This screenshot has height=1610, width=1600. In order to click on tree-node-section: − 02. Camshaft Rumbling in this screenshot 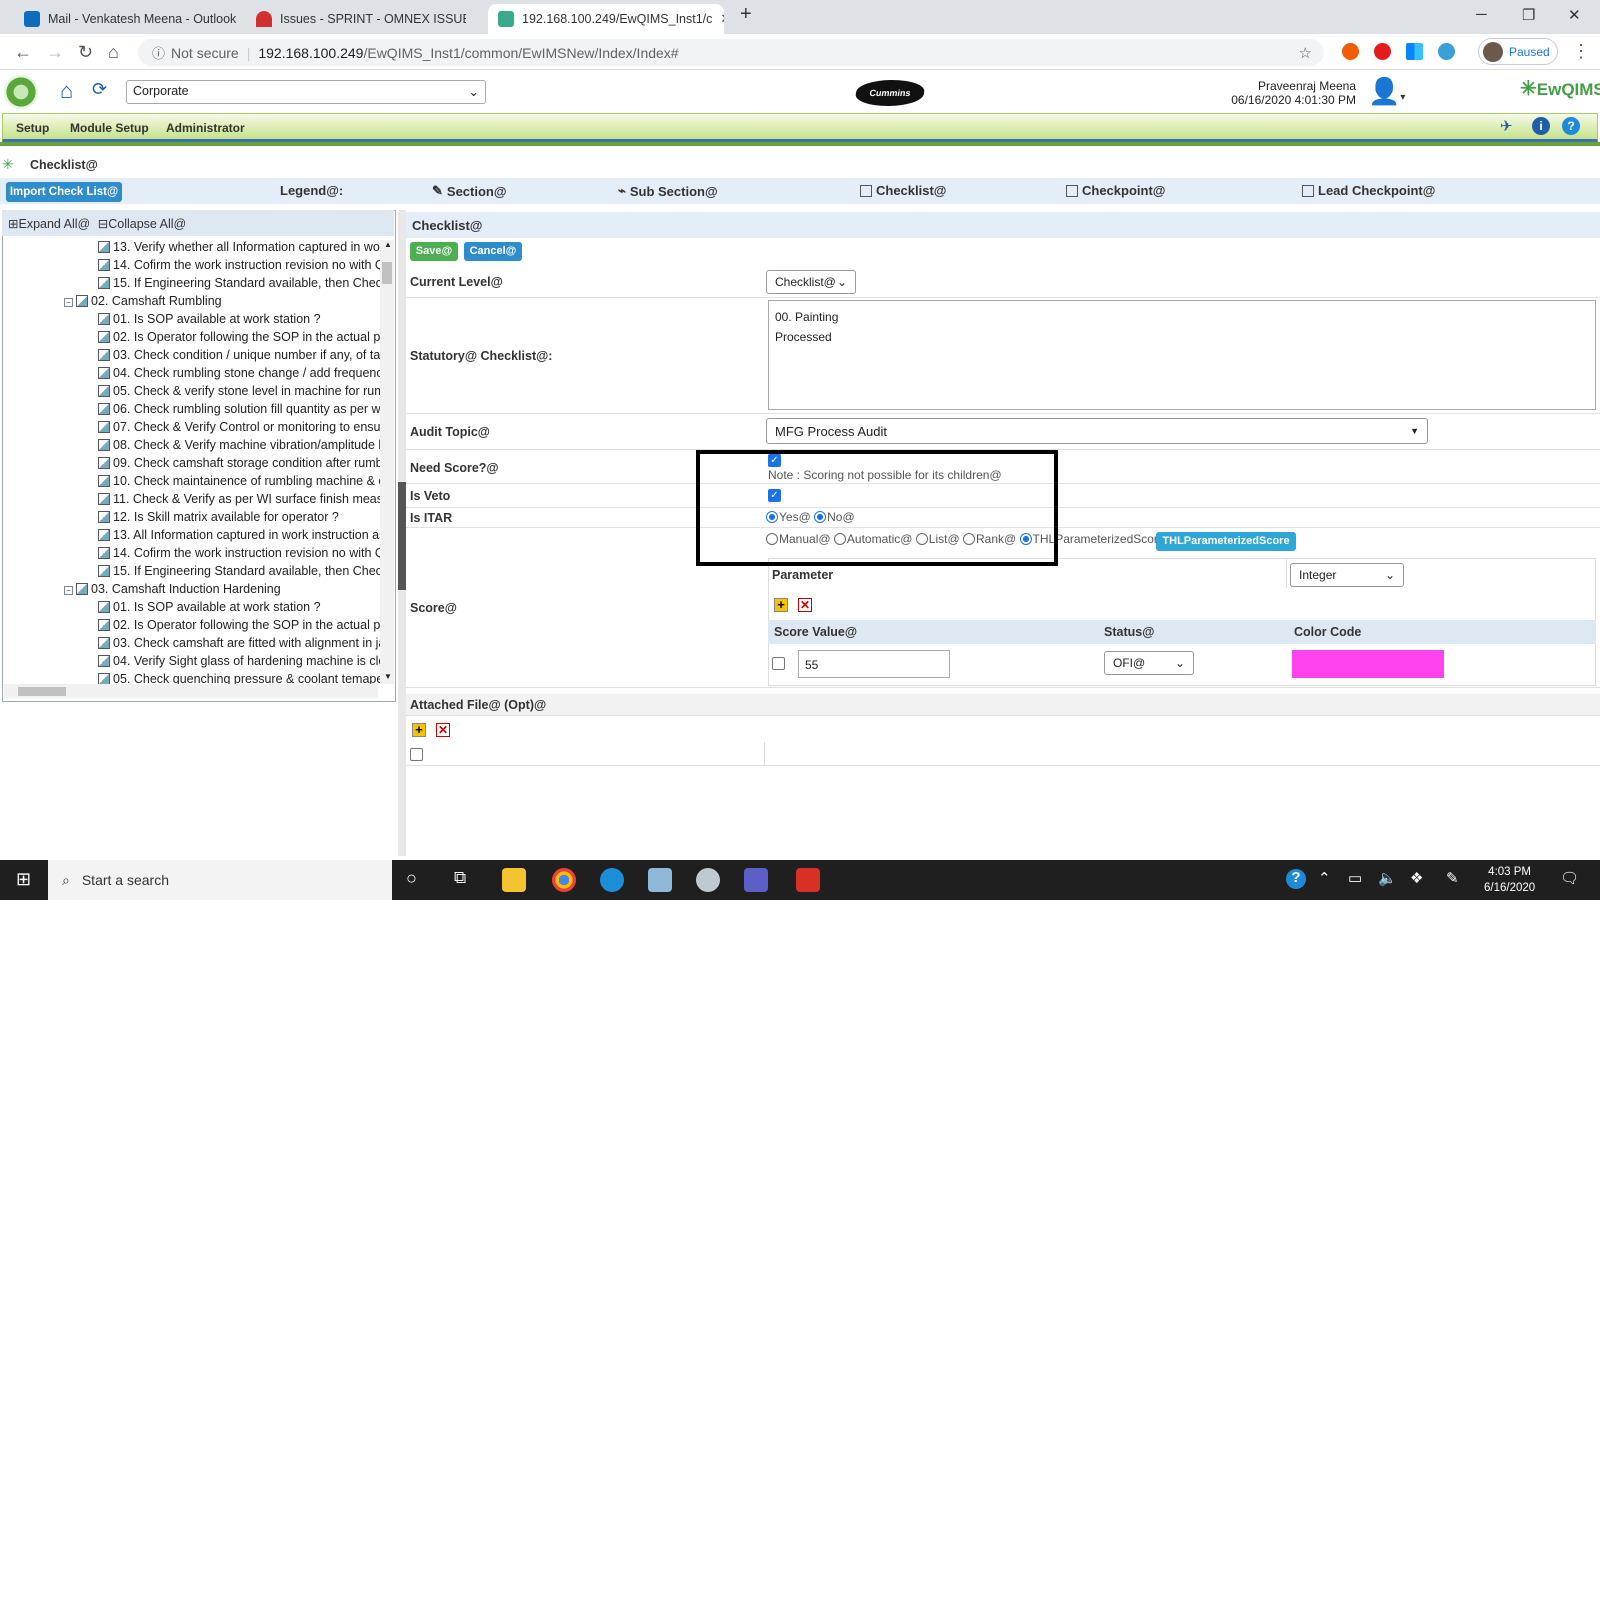, I will do `click(143, 301)`.